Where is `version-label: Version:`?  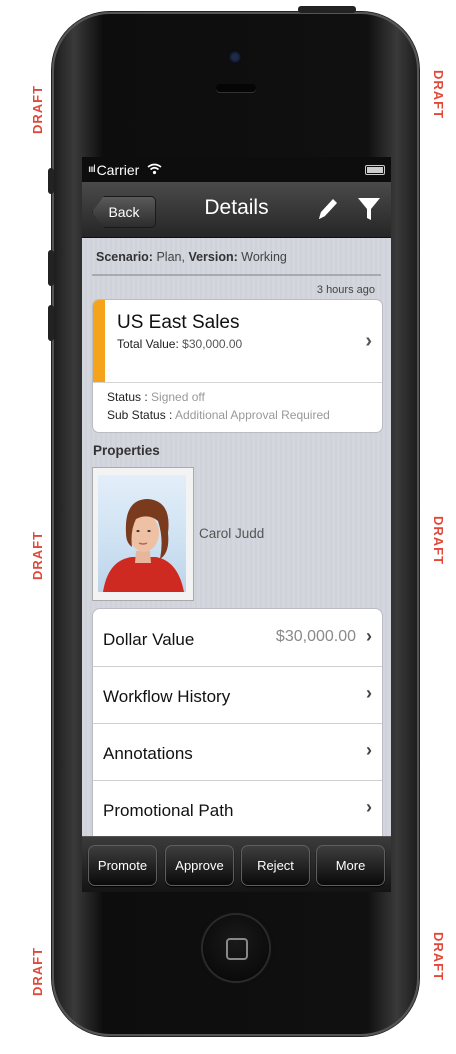
version-label: Version: is located at coordinates (213, 257).